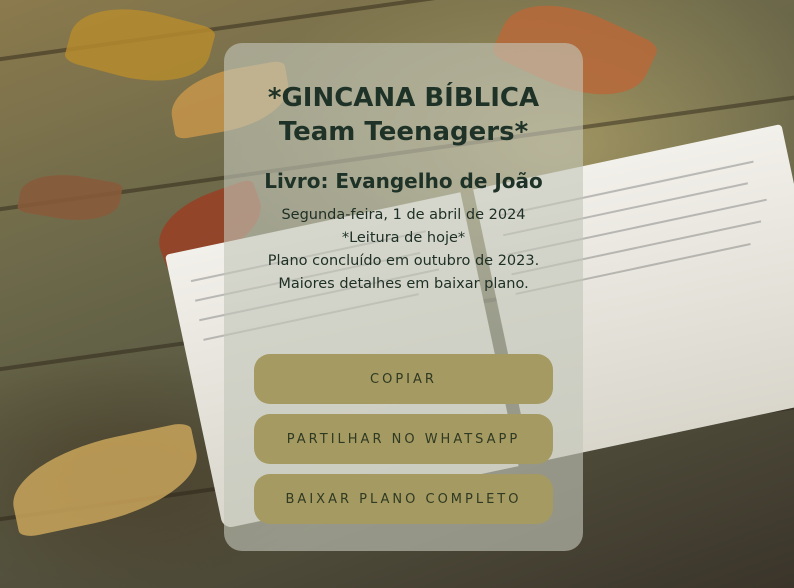  I want to click on details-note: Maiores detalhes em baixar plano., so click(403, 284).